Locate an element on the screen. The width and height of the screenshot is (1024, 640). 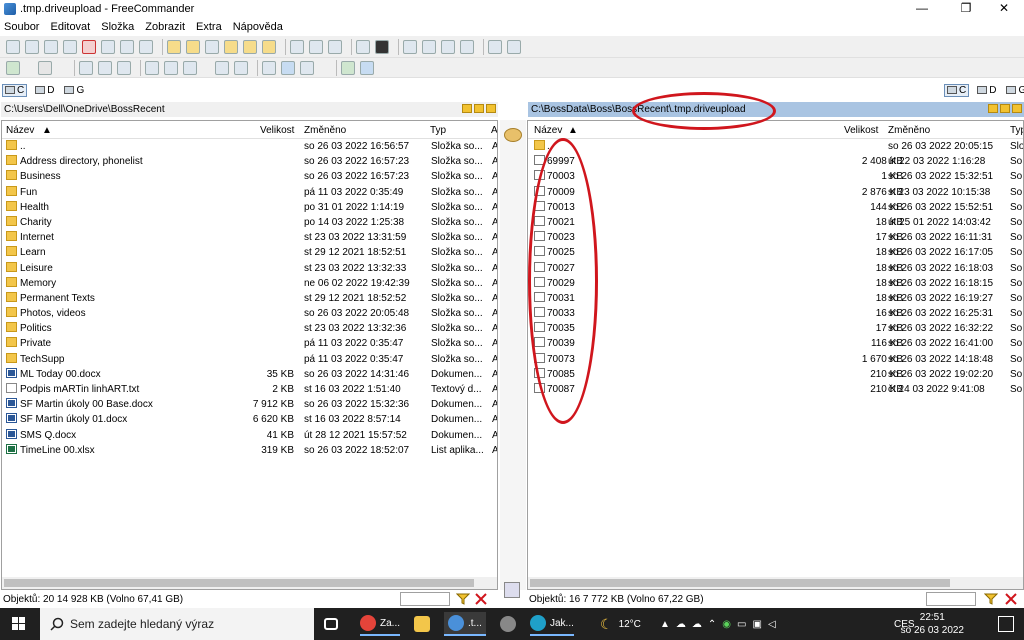
forward-icon is located at coordinates (45, 67).